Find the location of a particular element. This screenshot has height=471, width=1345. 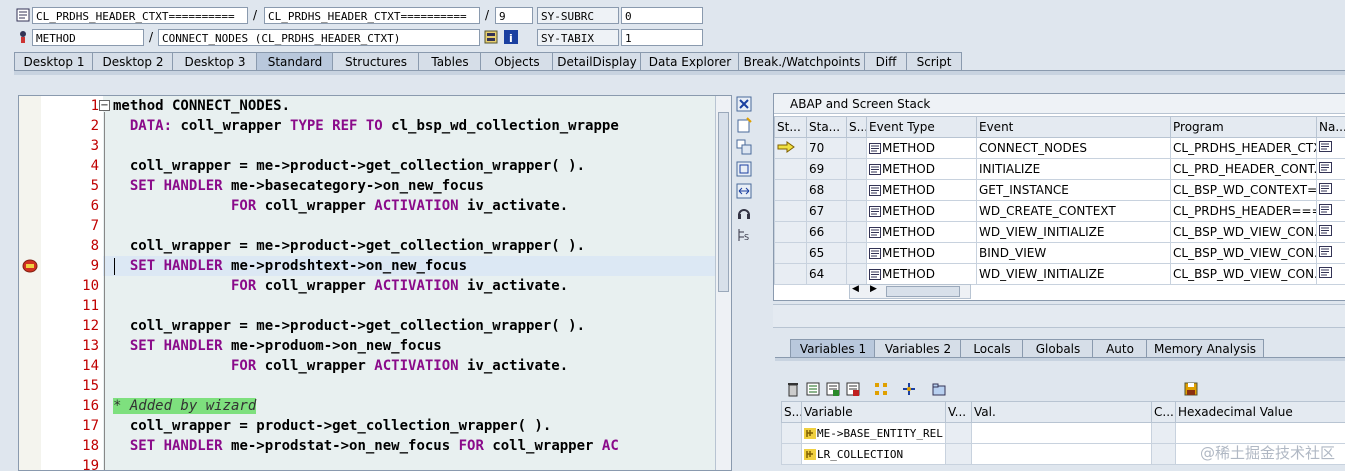

headset-tool-icon is located at coordinates (744, 213).